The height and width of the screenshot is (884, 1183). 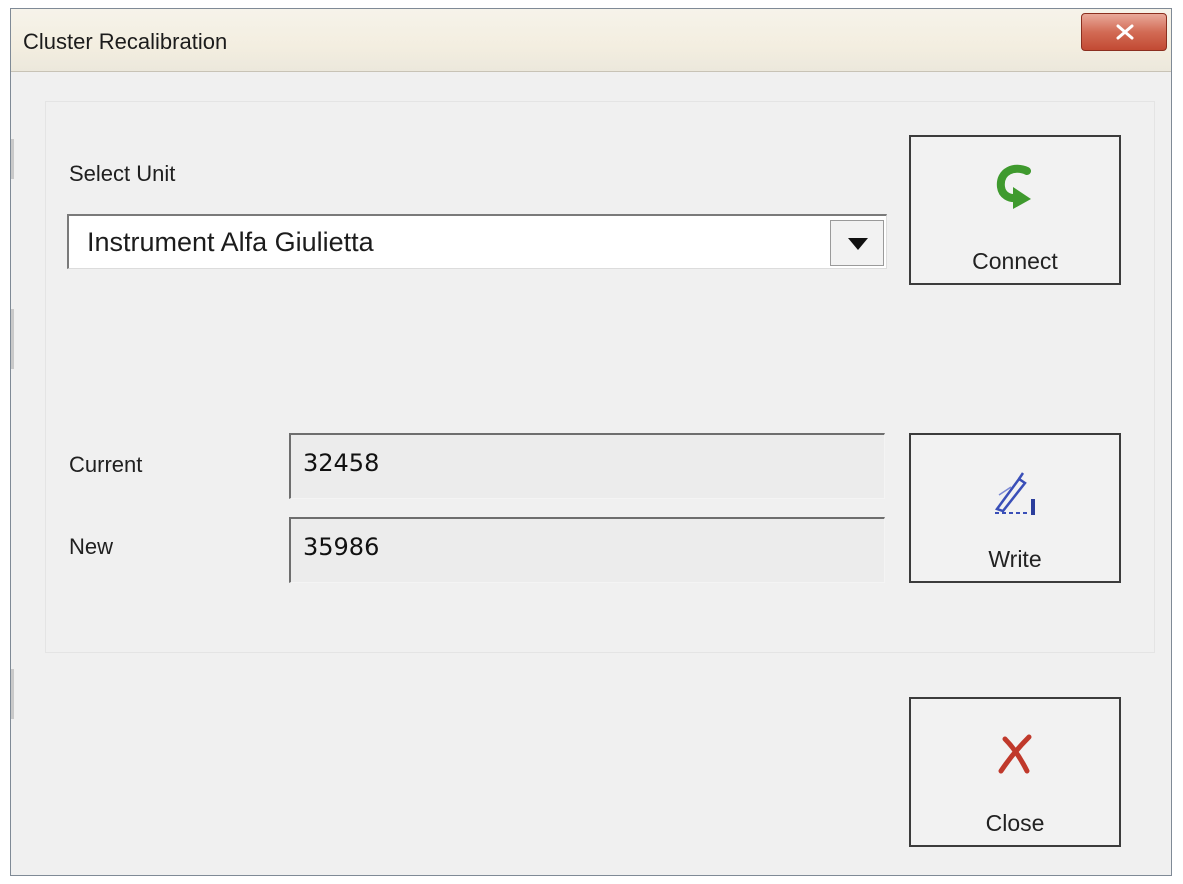 I want to click on unit-select-dropdown: Instrument Alfa Giulietta, so click(x=477, y=241).